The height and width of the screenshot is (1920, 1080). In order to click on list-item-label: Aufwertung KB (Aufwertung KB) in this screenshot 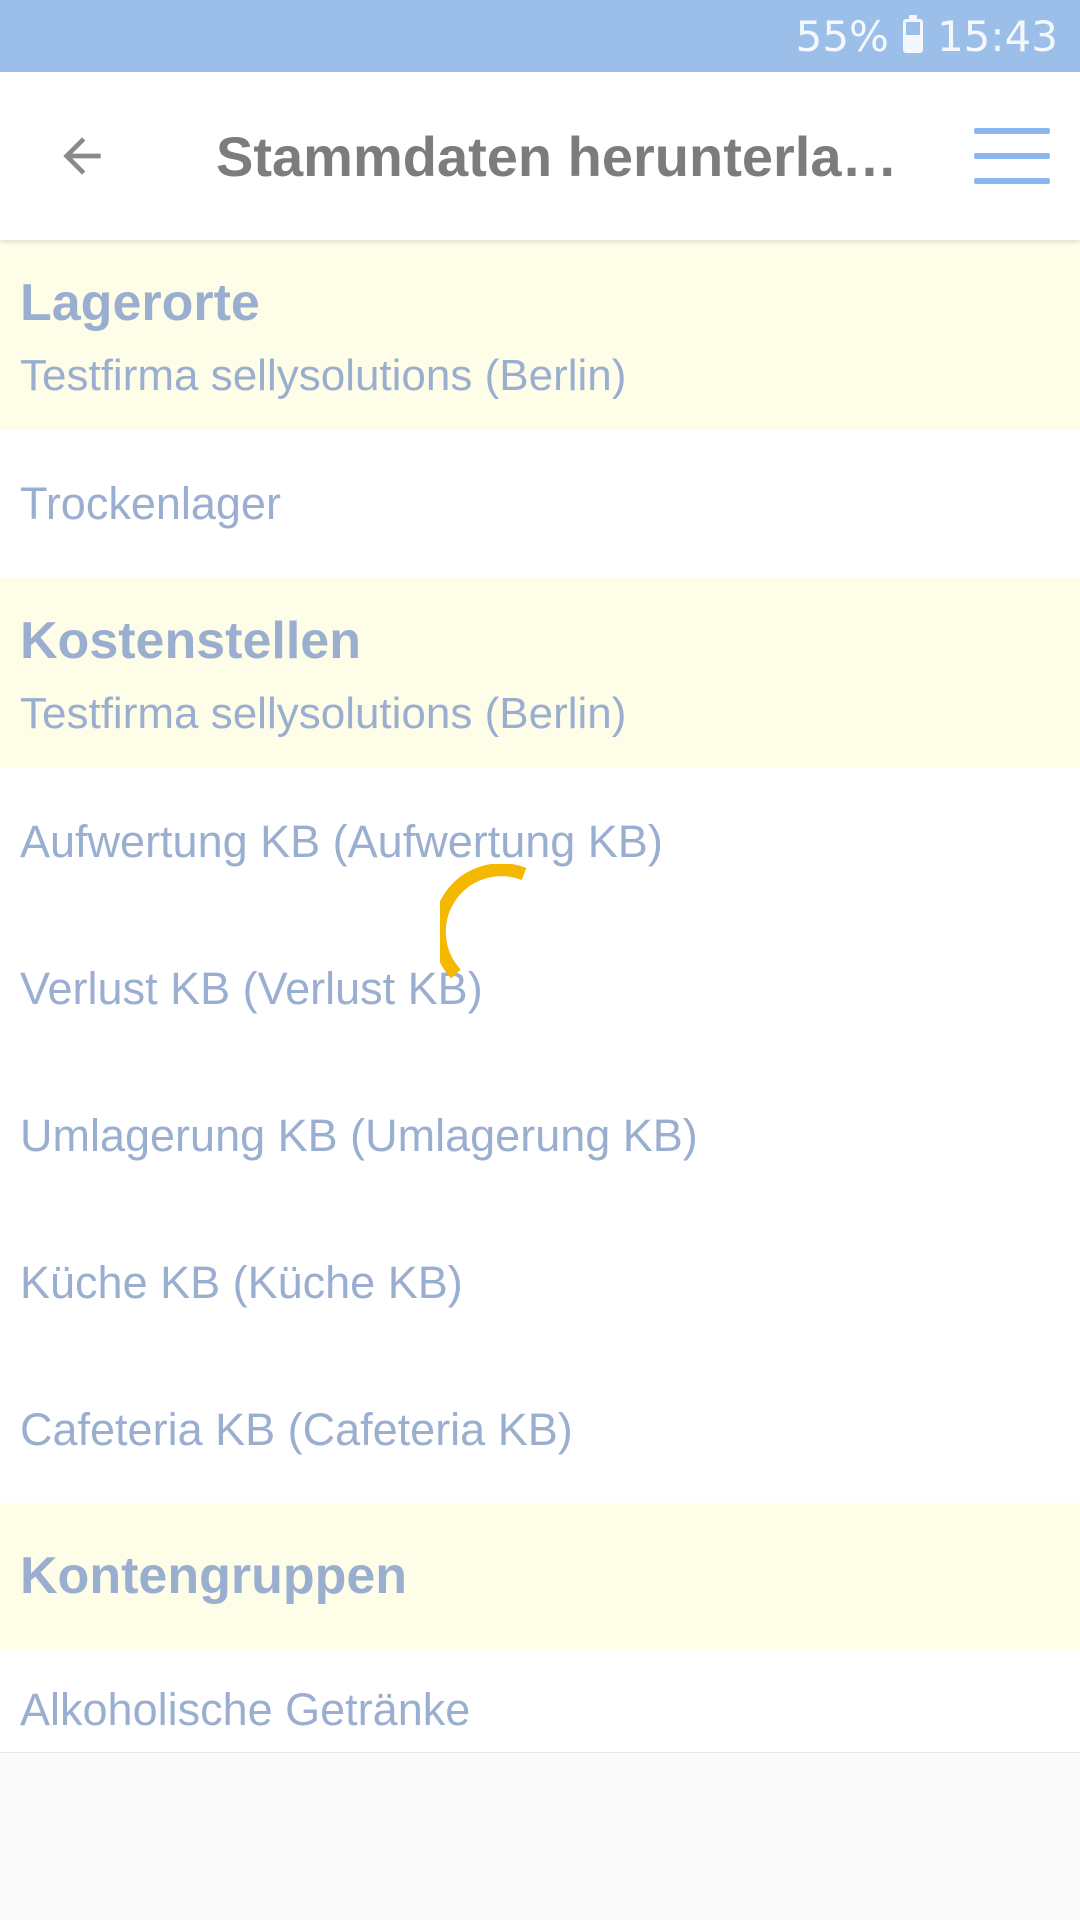, I will do `click(341, 841)`.